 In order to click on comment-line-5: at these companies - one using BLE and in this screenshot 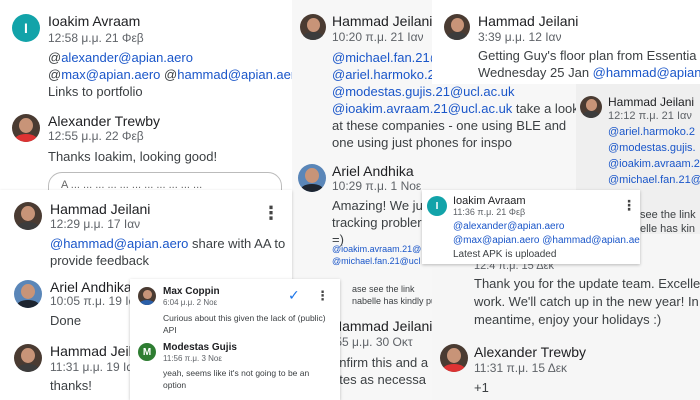, I will do `click(449, 125)`.